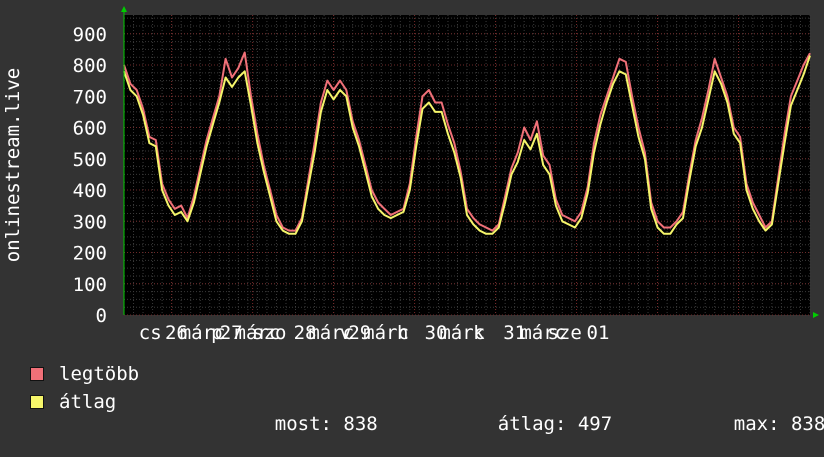 The width and height of the screenshot is (824, 457). Describe the element at coordinates (90, 222) in the screenshot. I see `y-tick-label: 300` at that location.